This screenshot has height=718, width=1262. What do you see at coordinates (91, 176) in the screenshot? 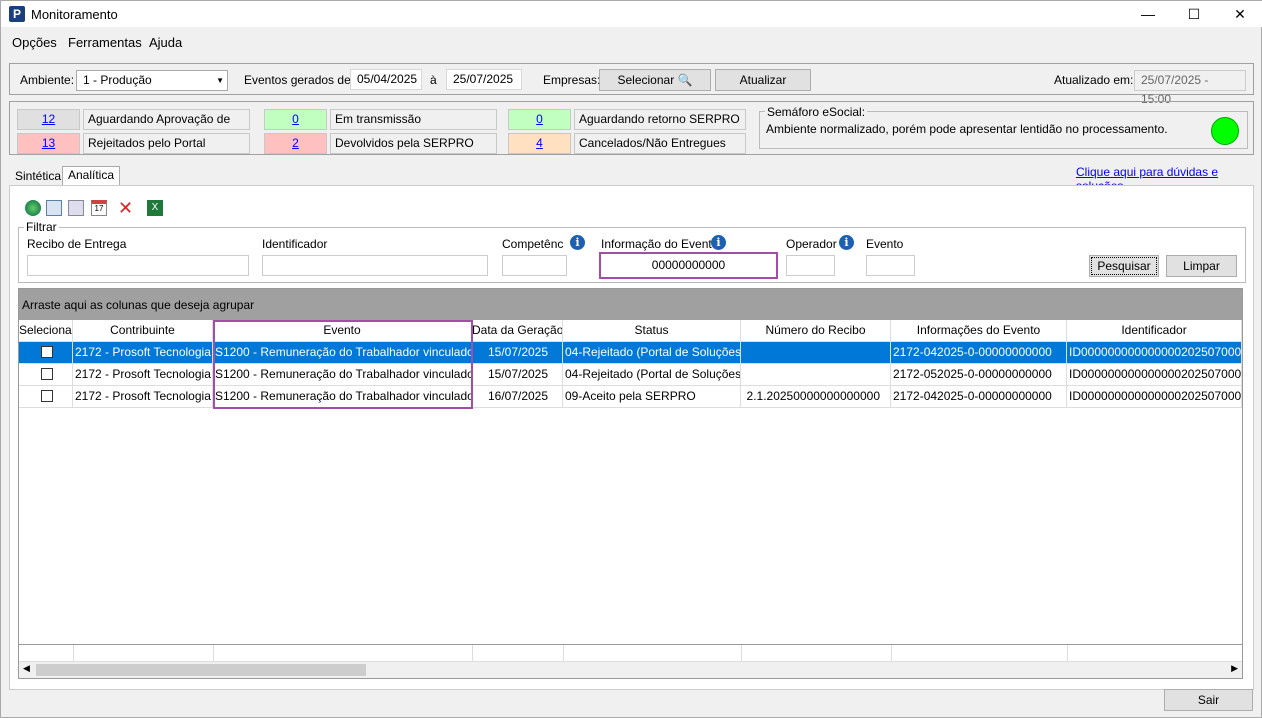
I see `tab-analitica: Analítica` at bounding box center [91, 176].